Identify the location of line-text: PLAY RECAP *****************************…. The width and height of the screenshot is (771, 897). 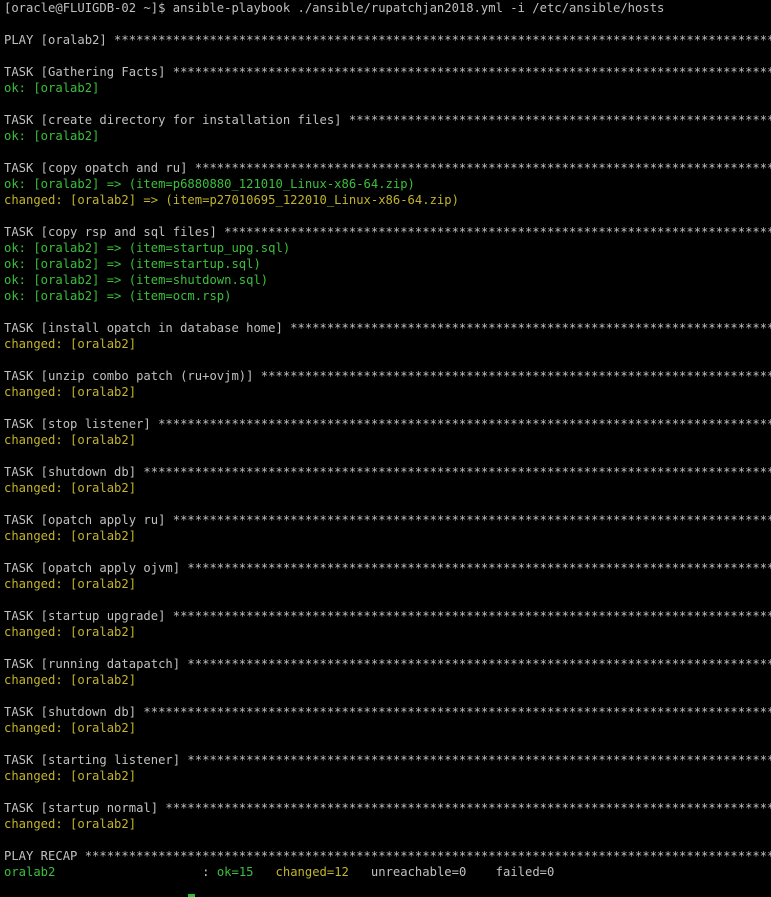
(387, 856).